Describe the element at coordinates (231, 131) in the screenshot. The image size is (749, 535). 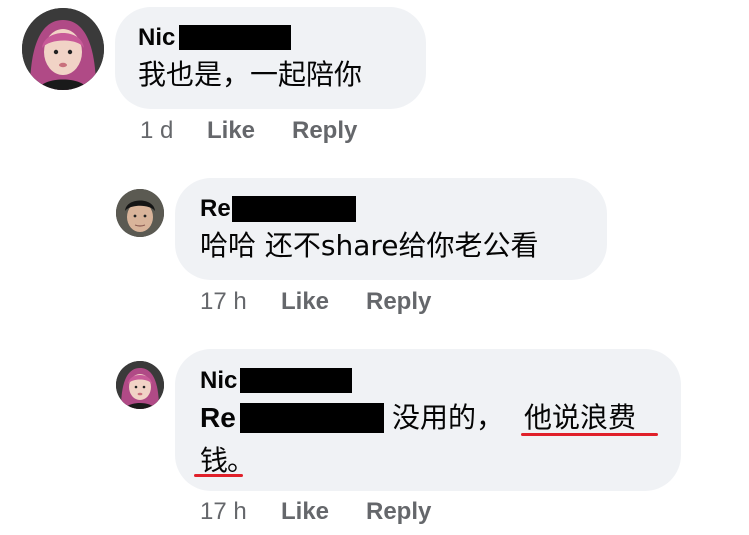
I see `like-button-1: Like` at that location.